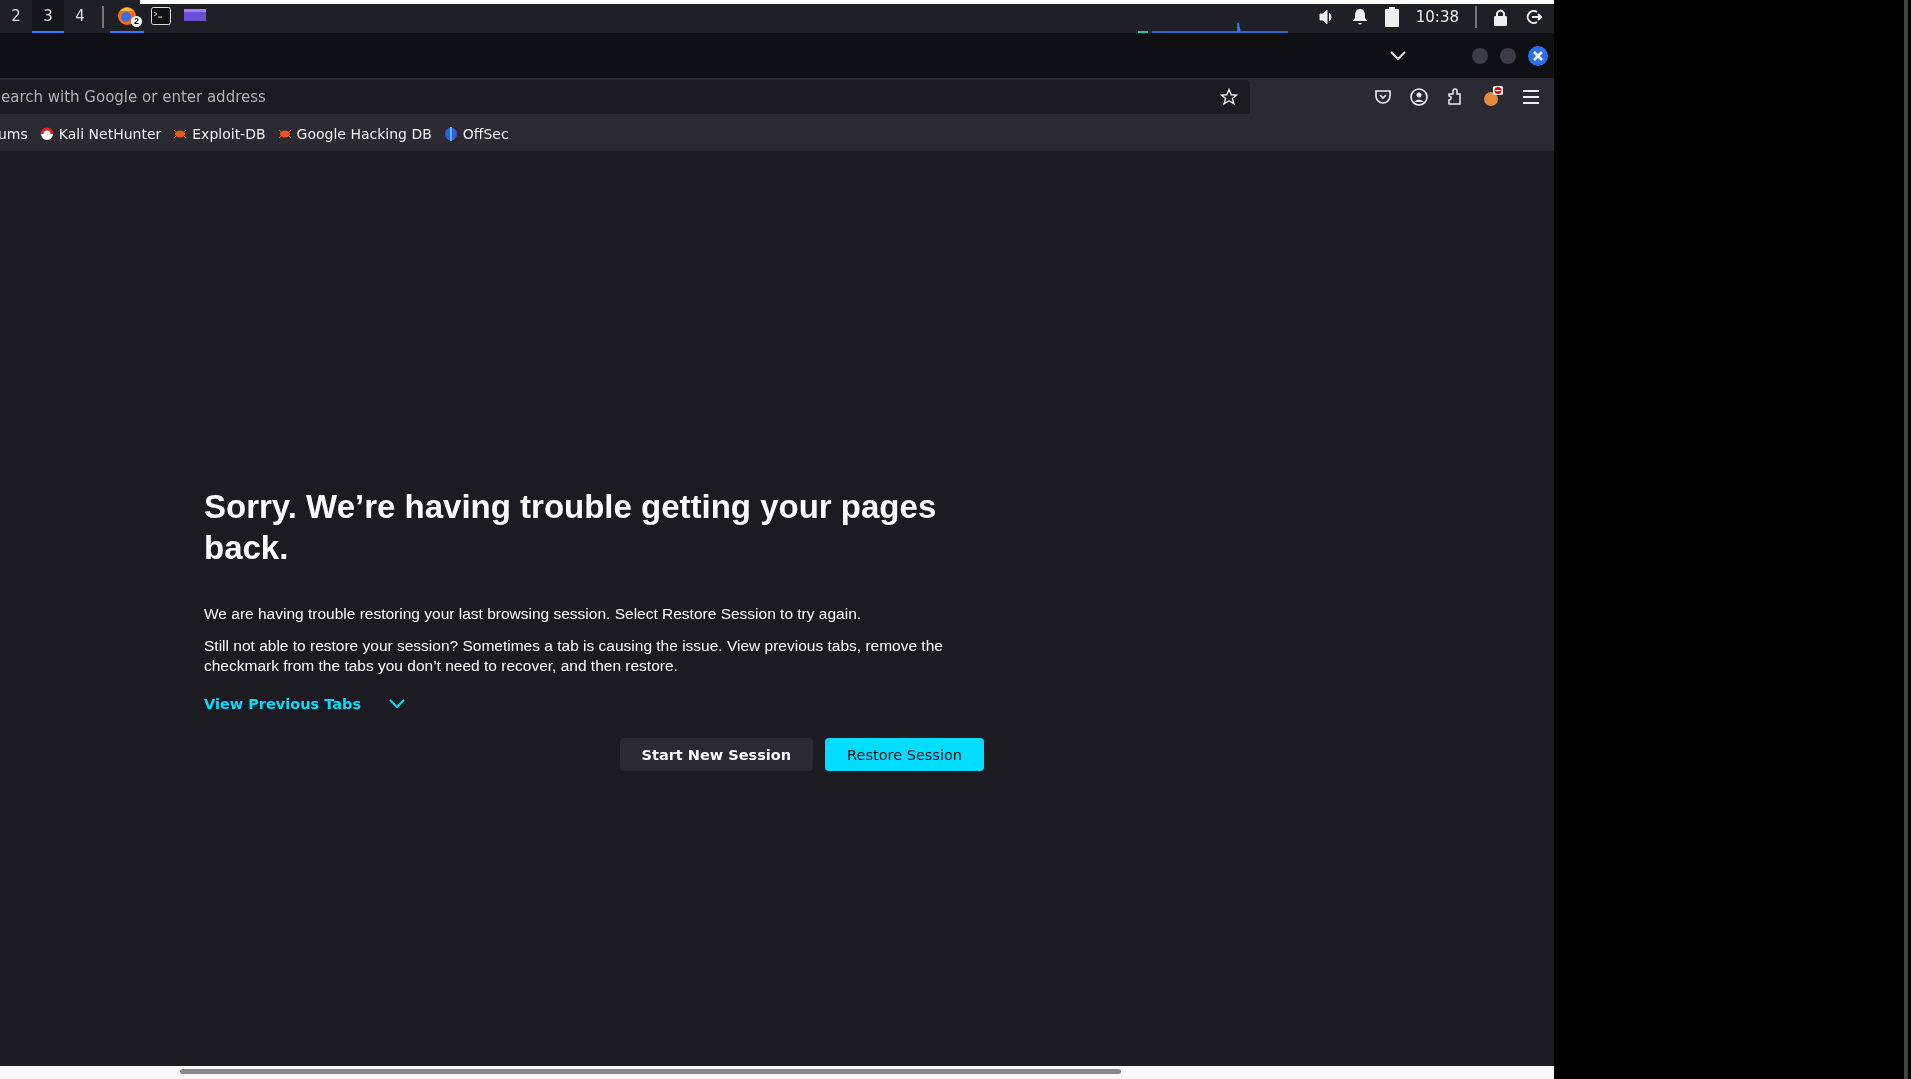 Image resolution: width=1911 pixels, height=1079 pixels. Describe the element at coordinates (100, 133) in the screenshot. I see `bookmark-item: Kali NetHunter` at that location.